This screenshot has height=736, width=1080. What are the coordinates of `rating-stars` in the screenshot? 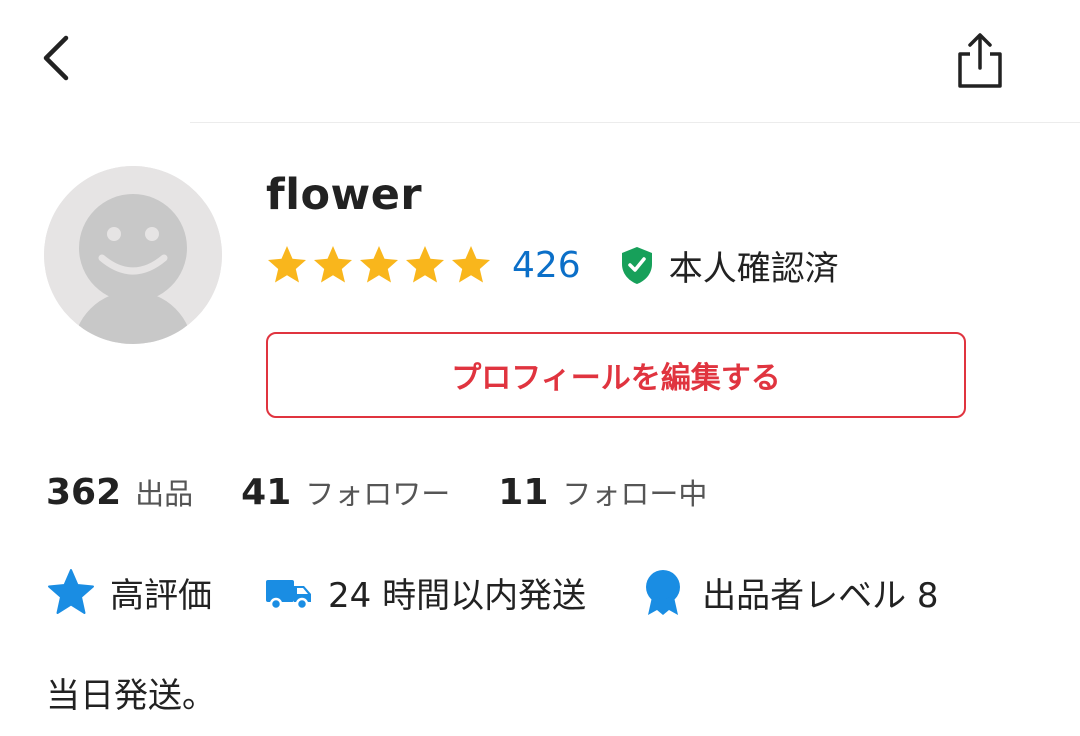 It's located at (379, 265).